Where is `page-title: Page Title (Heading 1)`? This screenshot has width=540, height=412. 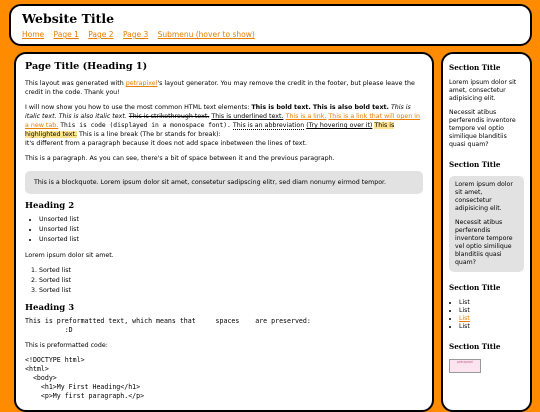 page-title: Page Title (Heading 1) is located at coordinates (86, 66).